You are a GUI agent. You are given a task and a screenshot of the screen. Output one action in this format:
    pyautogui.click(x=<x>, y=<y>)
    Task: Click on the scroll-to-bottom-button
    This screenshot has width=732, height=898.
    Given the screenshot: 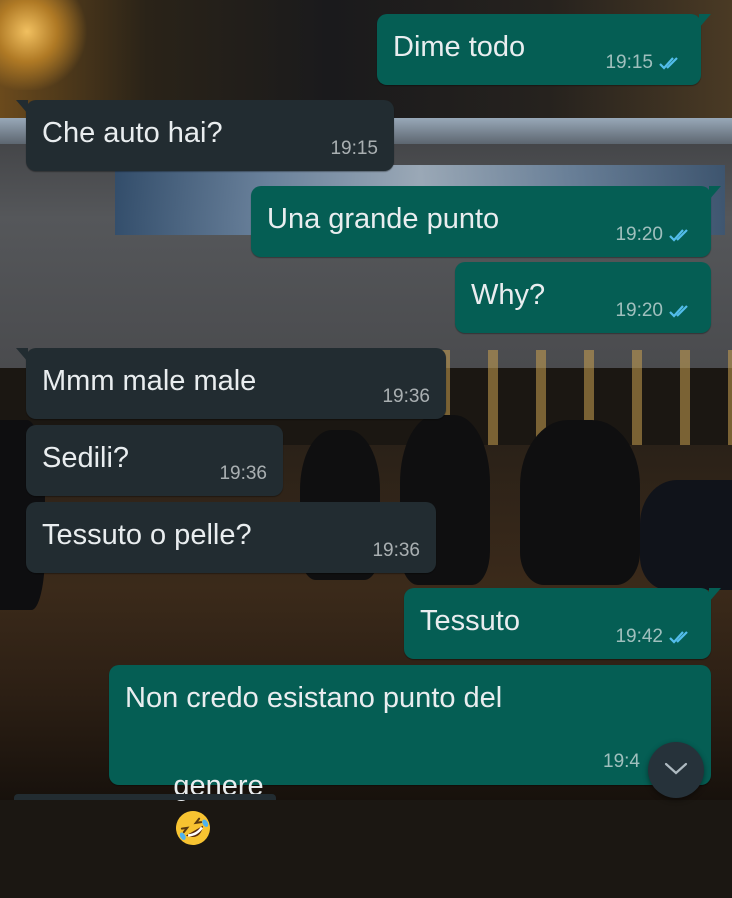 What is the action you would take?
    pyautogui.click(x=676, y=770)
    